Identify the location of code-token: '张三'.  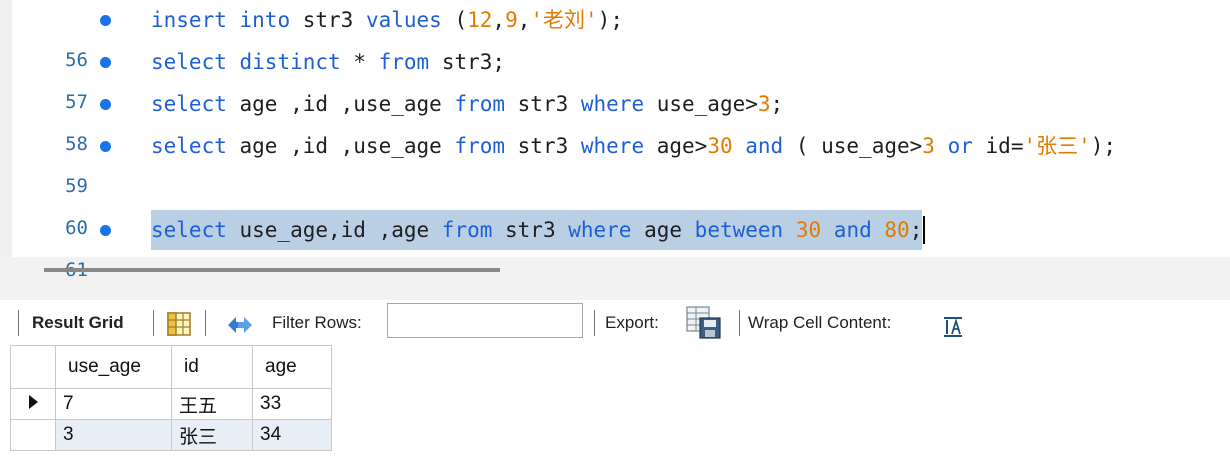
(1057, 146).